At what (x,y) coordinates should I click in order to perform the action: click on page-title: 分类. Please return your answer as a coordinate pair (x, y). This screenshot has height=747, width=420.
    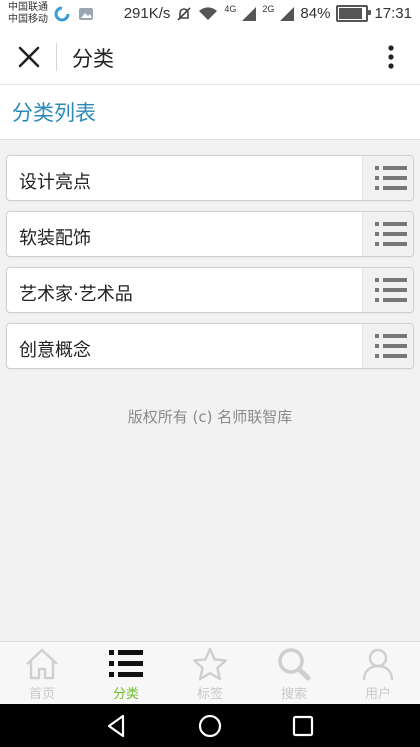
    Looking at the image, I should click on (93, 59).